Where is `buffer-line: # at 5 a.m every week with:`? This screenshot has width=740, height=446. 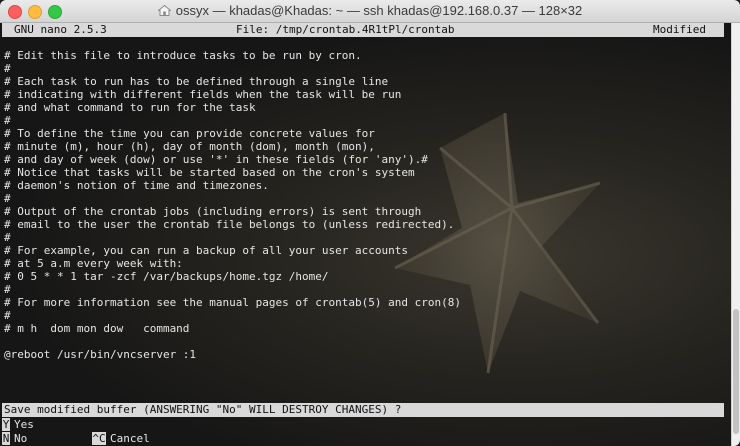
buffer-line: # at 5 a.m every week with: is located at coordinates (93, 263).